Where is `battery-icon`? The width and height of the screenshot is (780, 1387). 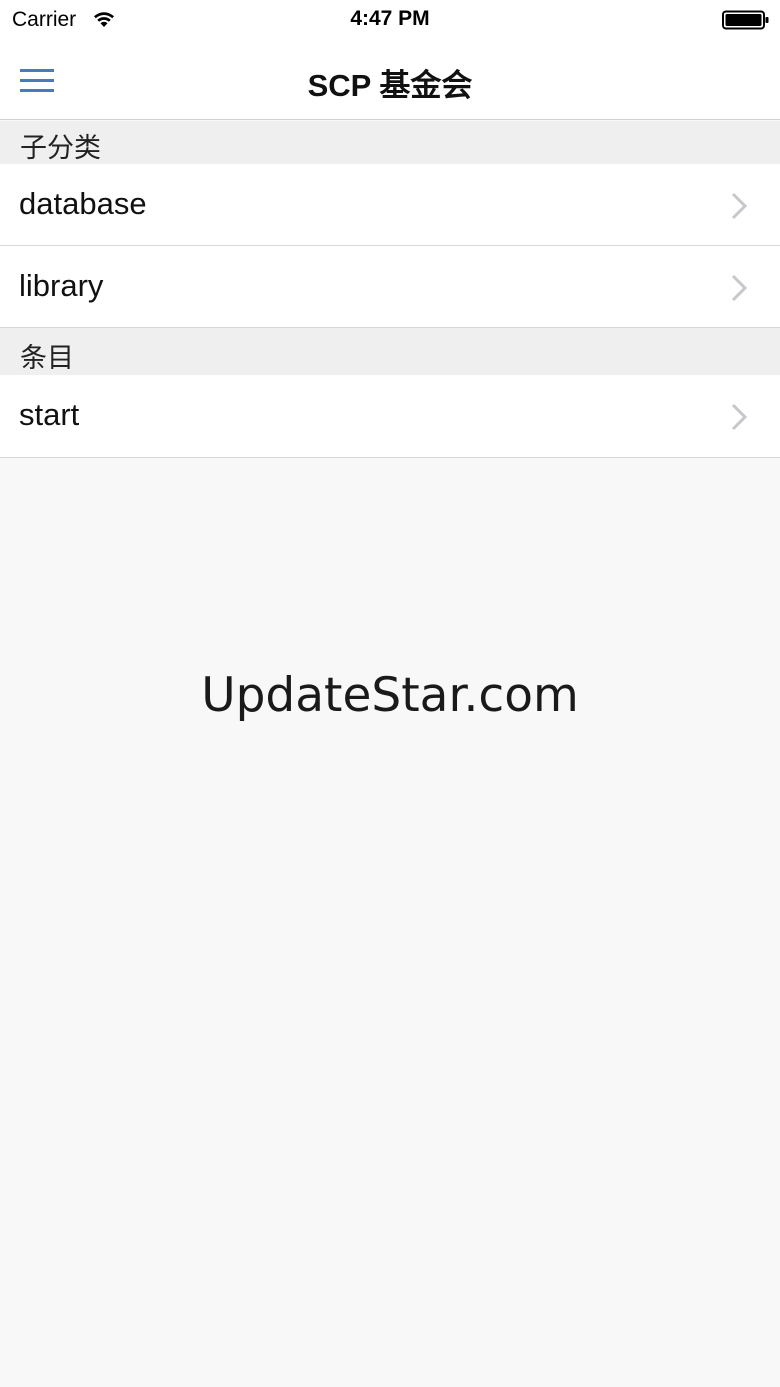
battery-icon is located at coordinates (746, 20).